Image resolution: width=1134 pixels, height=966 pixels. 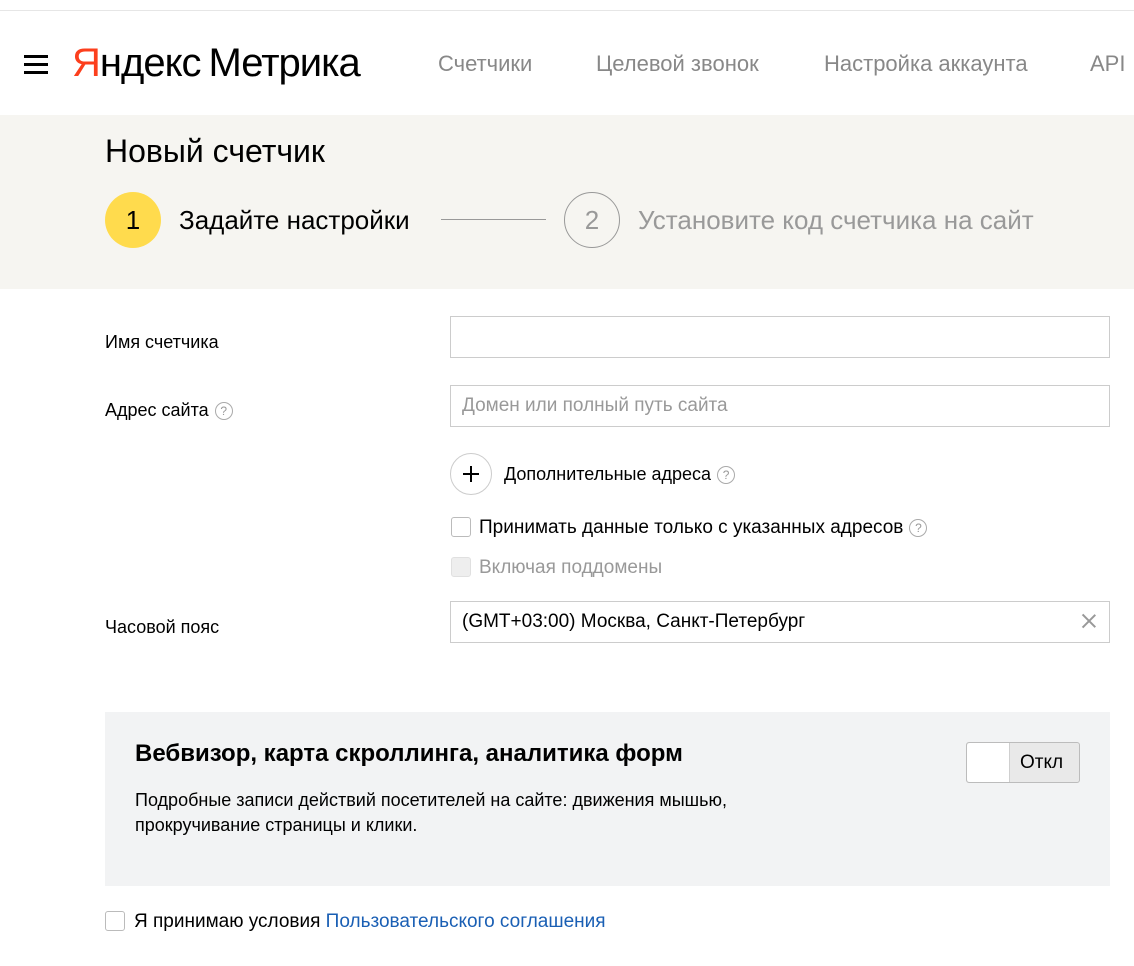 What do you see at coordinates (461, 527) in the screenshot?
I see `accept-only-checkbox` at bounding box center [461, 527].